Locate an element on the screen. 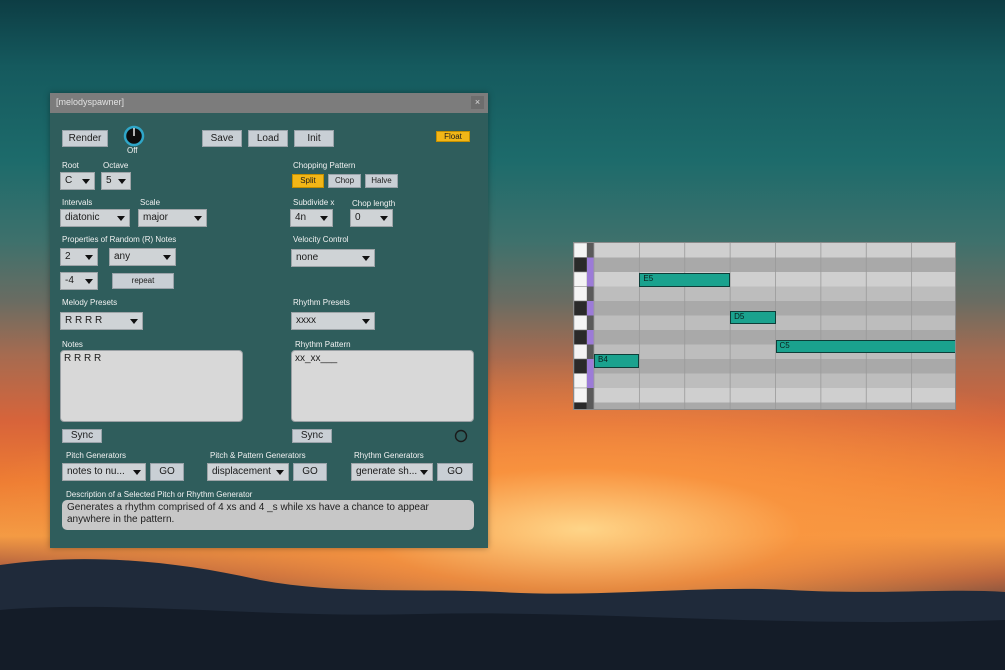 The image size is (1005, 670). render-dial is located at coordinates (134, 136).